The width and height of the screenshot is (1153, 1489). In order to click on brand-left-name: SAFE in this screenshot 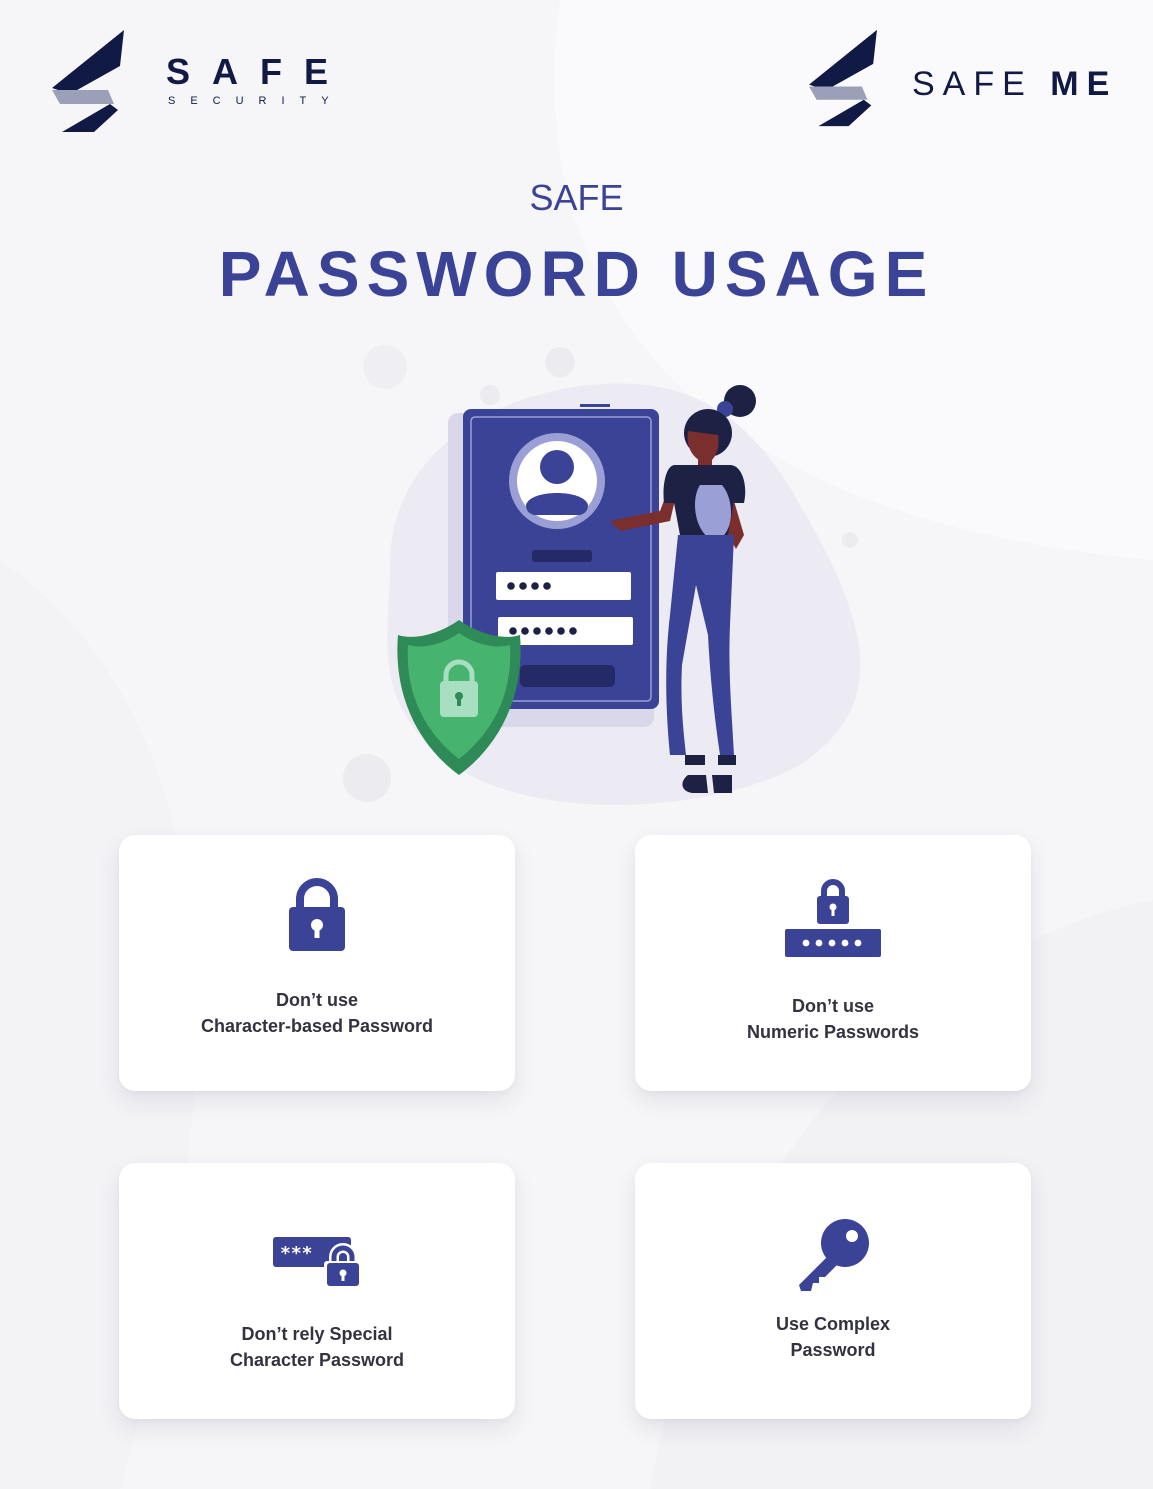, I will do `click(258, 71)`.